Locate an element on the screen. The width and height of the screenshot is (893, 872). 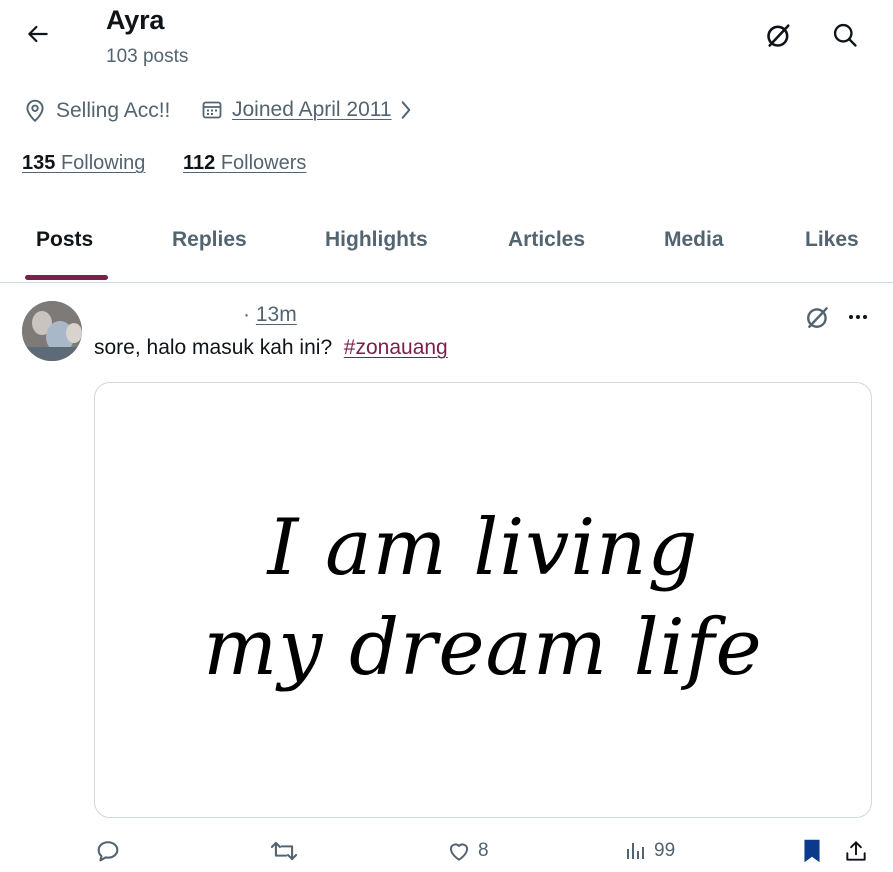
like-button: 8 is located at coordinates (467, 851).